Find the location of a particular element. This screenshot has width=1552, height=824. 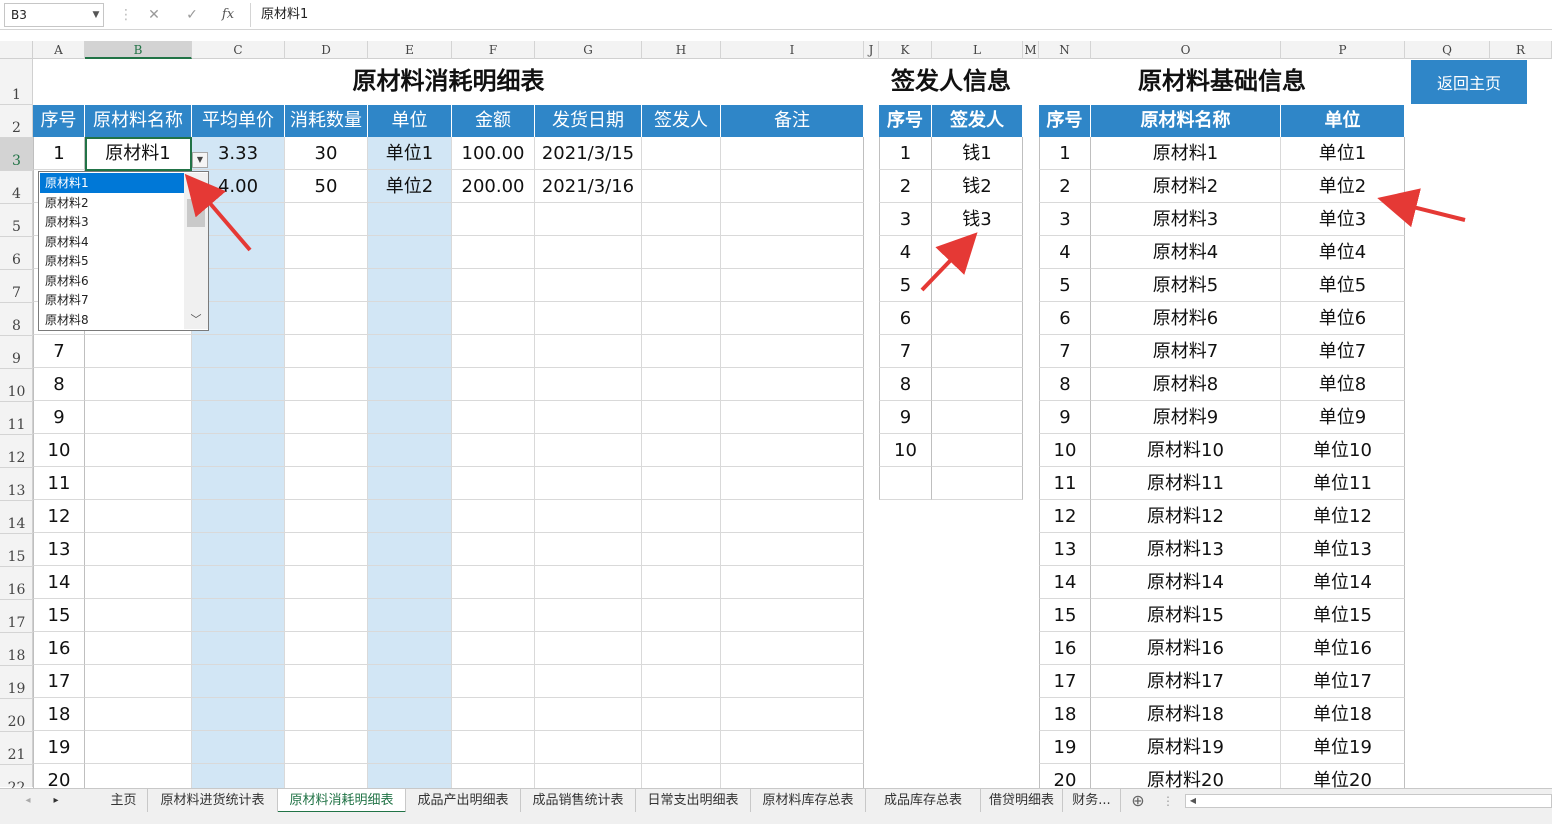

table3-cell: 原材料3 is located at coordinates (1186, 219).